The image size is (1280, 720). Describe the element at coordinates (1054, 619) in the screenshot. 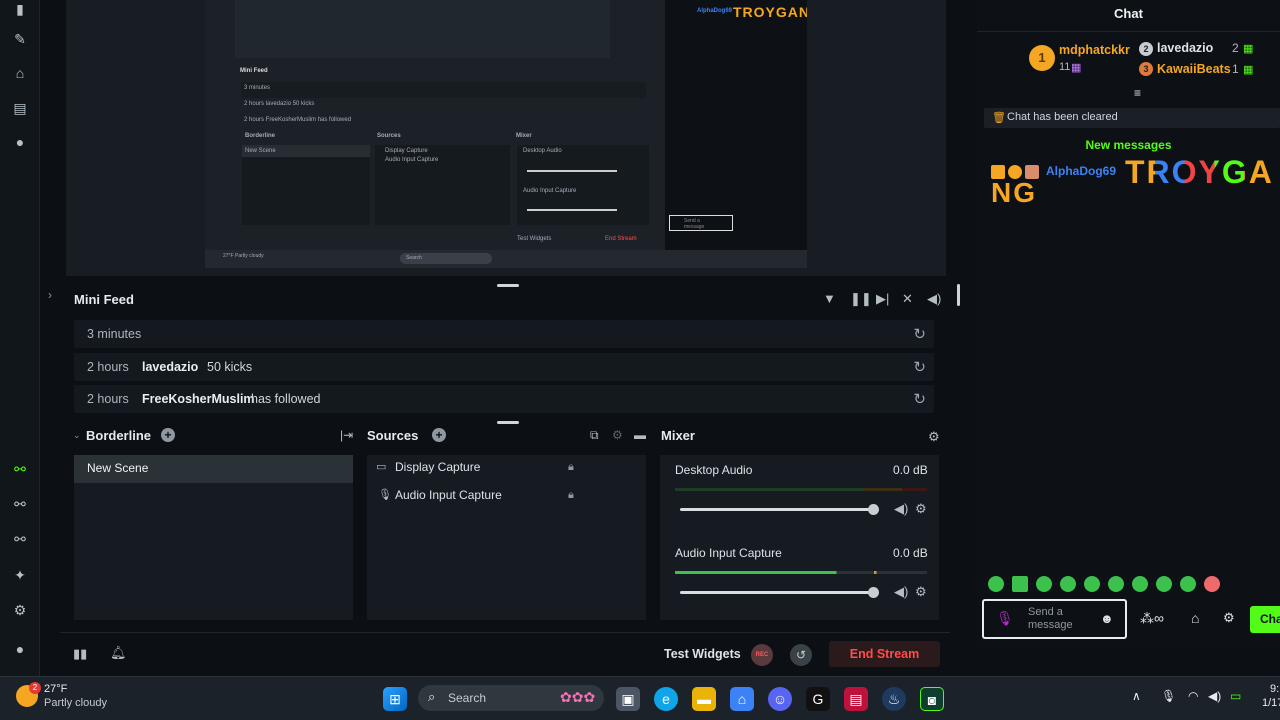

I see `chat-input: 🎙︎ Send a message ☻` at that location.